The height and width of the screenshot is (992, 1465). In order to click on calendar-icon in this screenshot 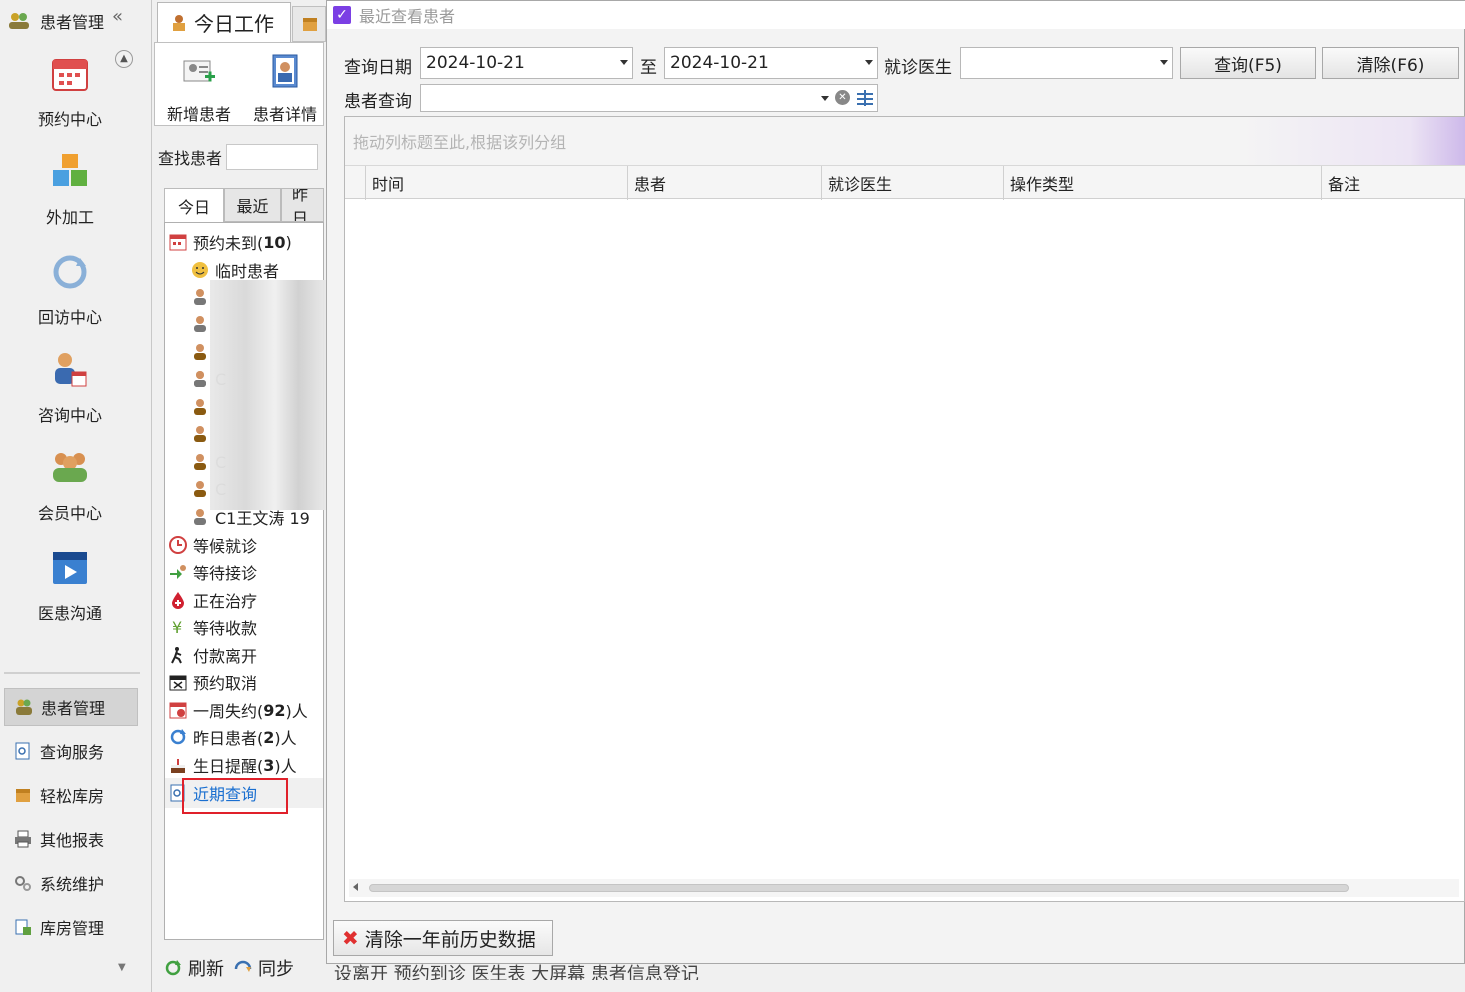, I will do `click(70, 75)`.